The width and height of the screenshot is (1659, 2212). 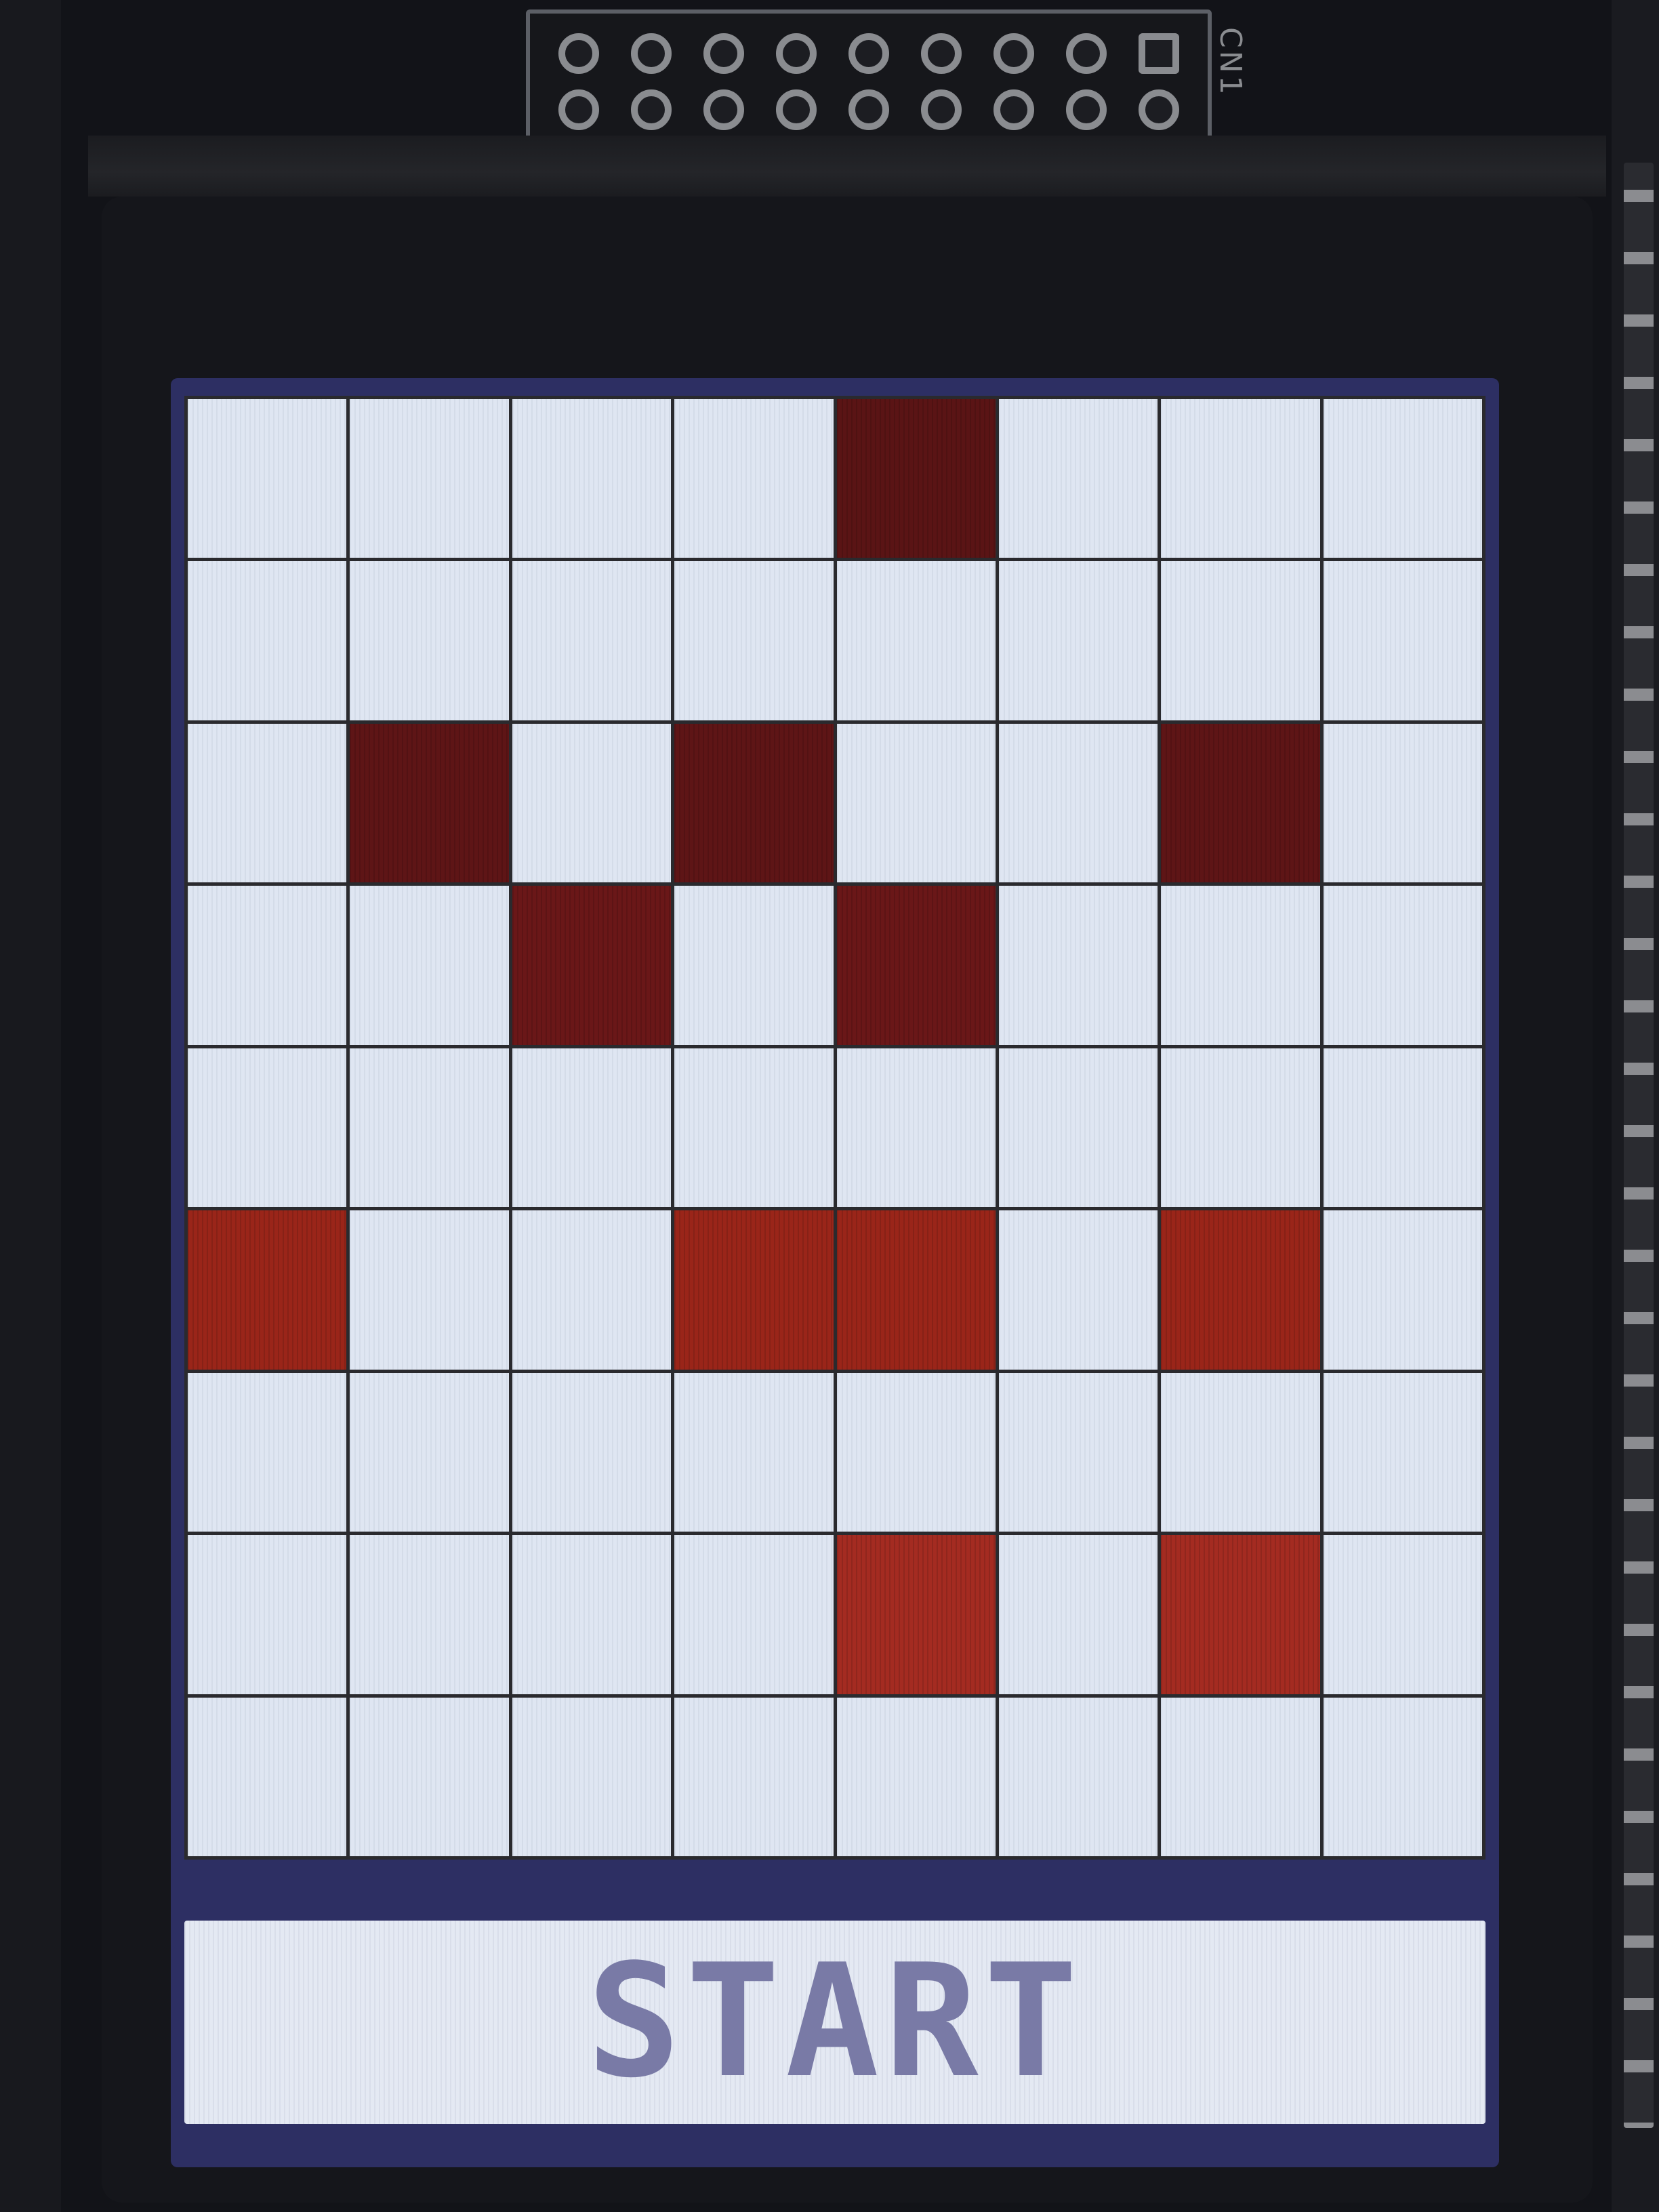 What do you see at coordinates (1230, 63) in the screenshot?
I see `connector-label: CN1` at bounding box center [1230, 63].